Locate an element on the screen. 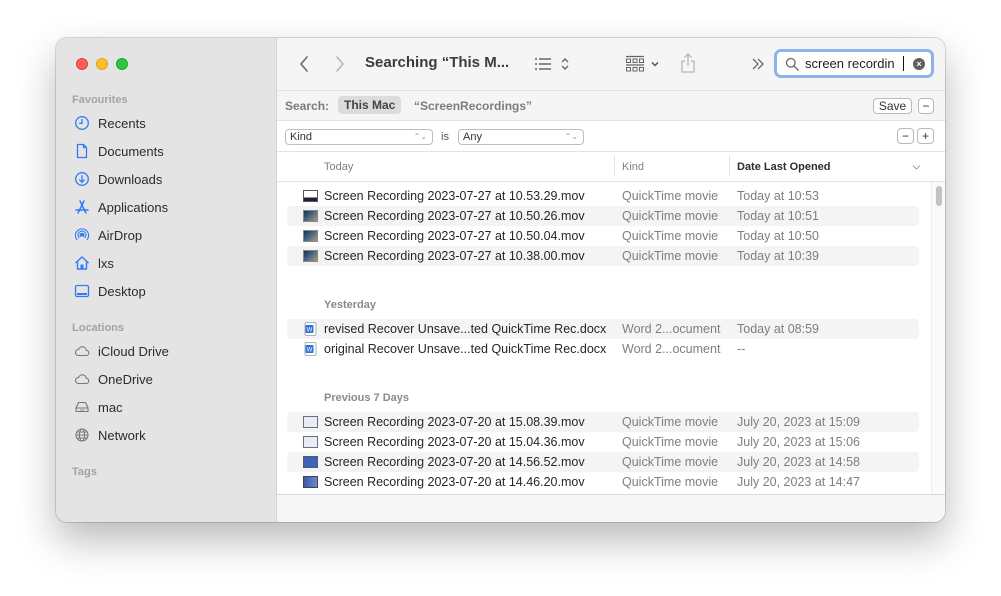 This screenshot has width=1001, height=596. maximize-window-button is located at coordinates (122, 64).